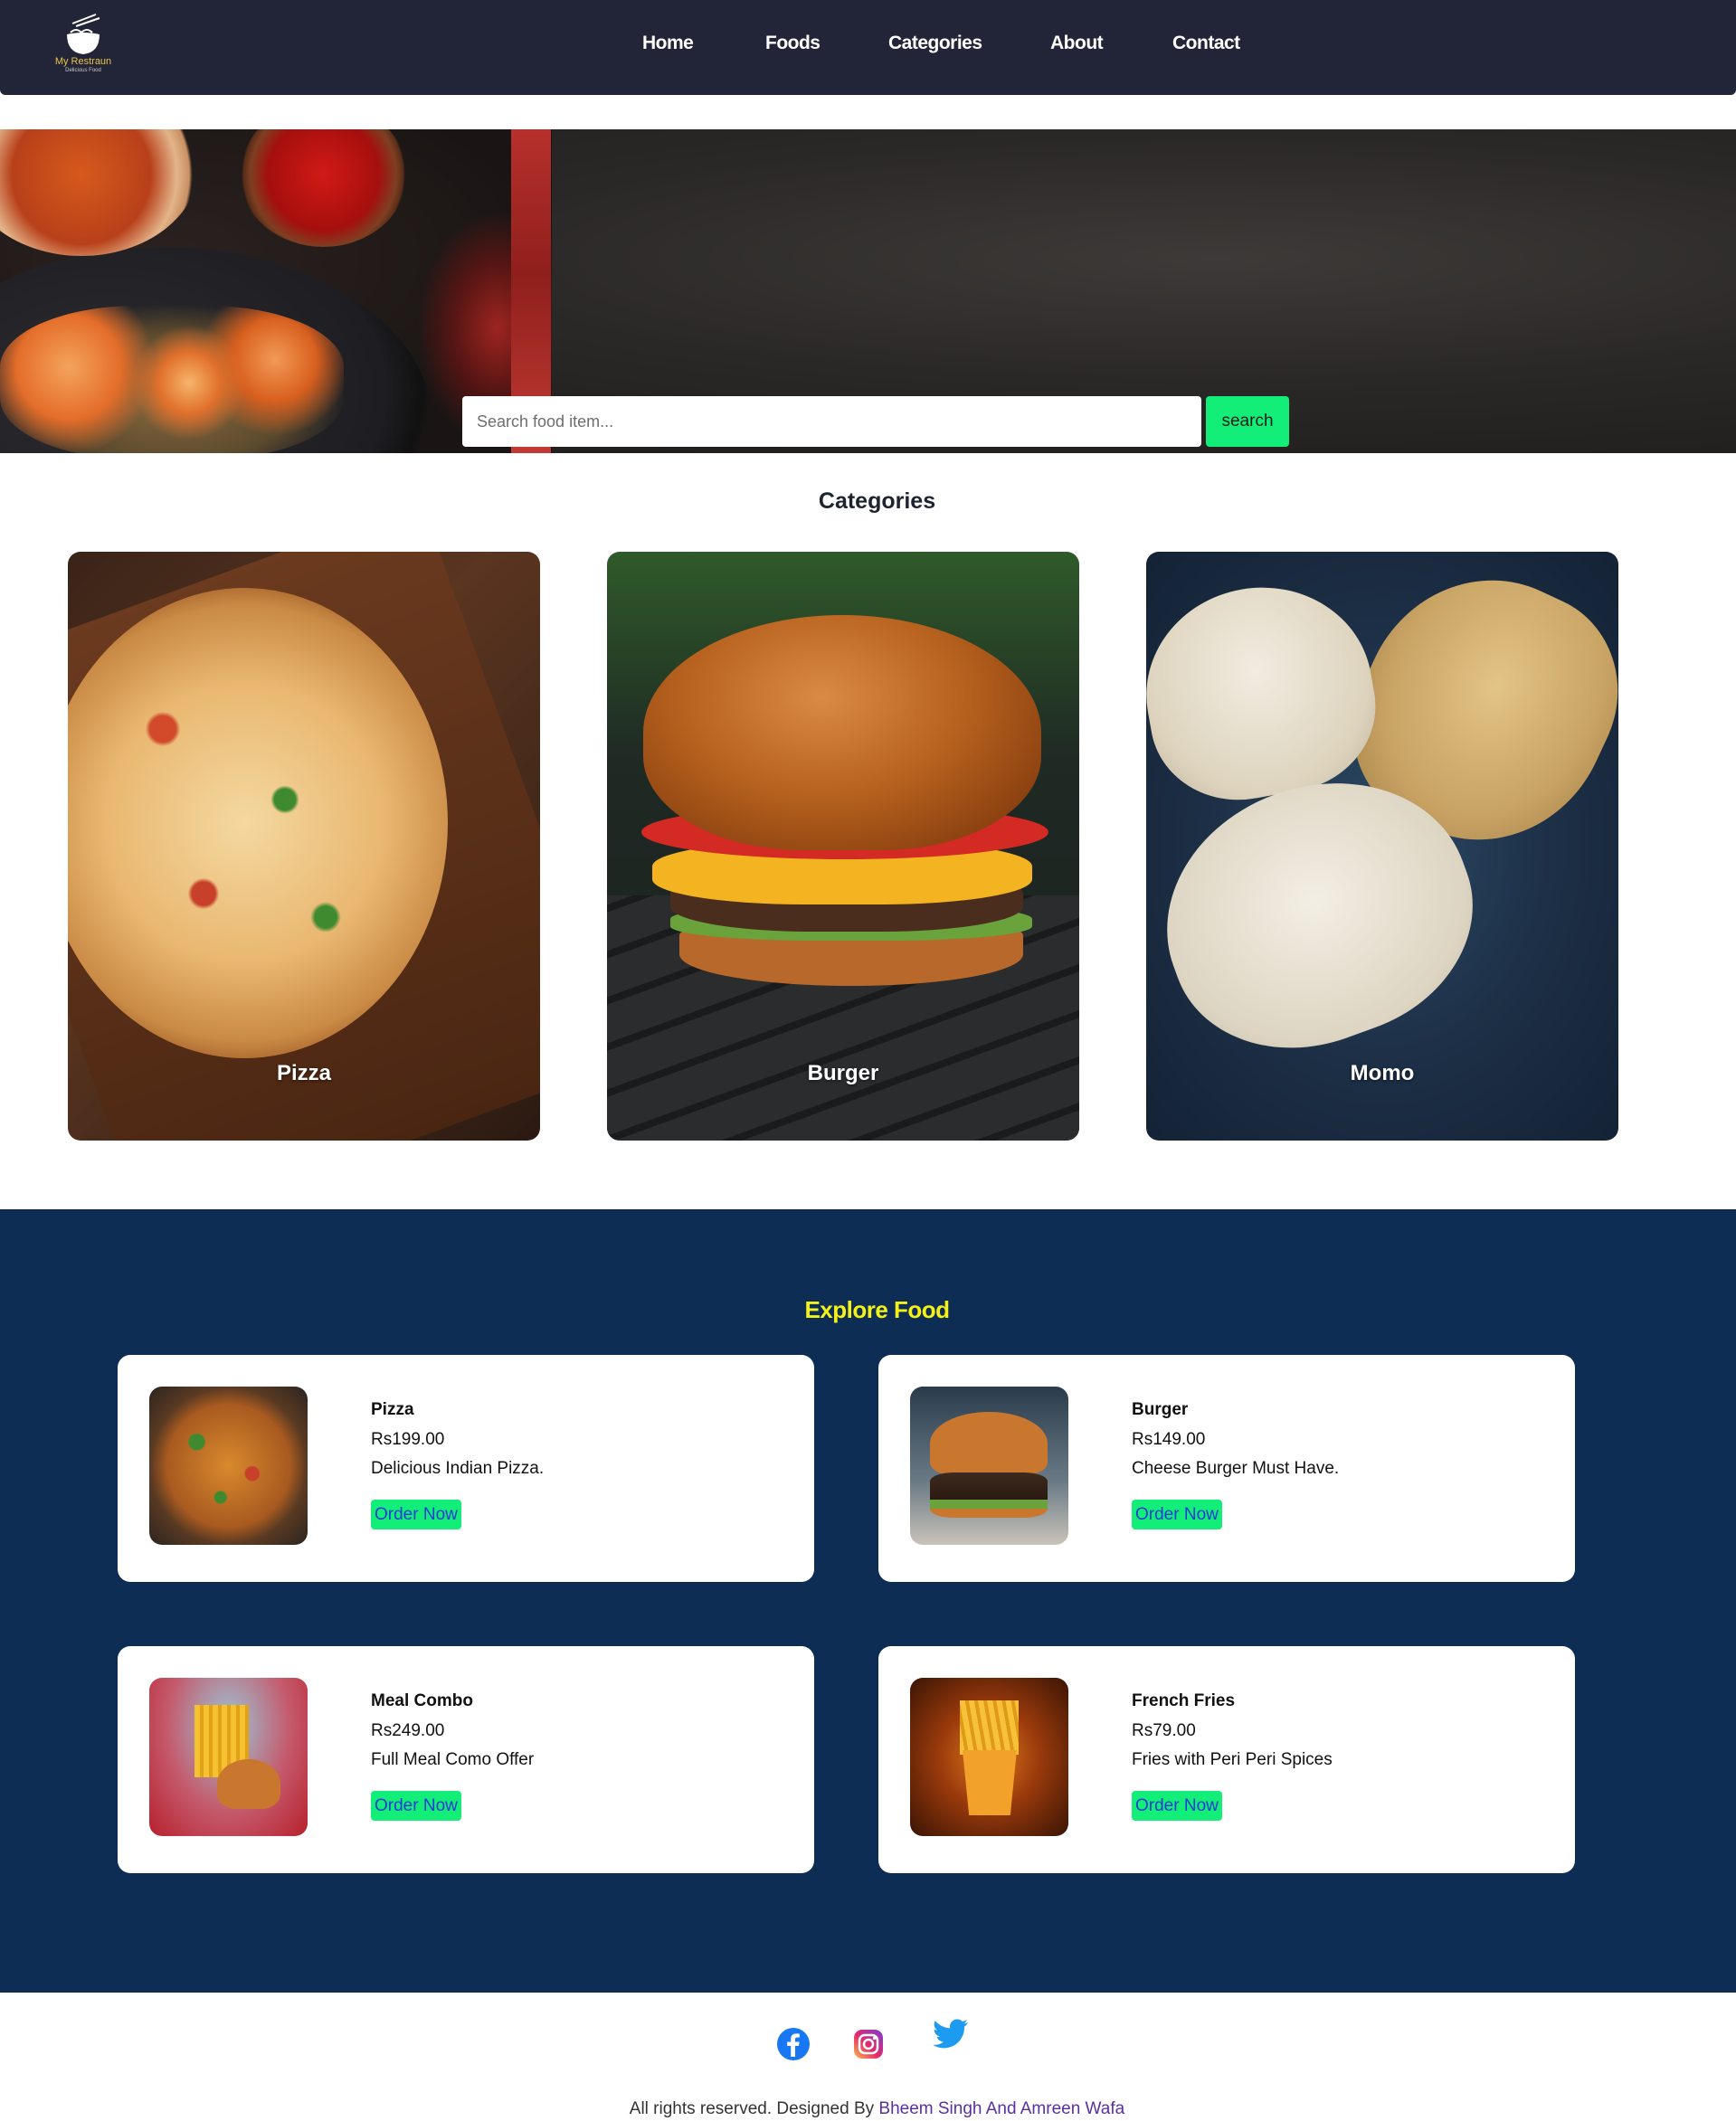 The height and width of the screenshot is (2121, 1736). What do you see at coordinates (877, 1309) in the screenshot?
I see `explore-heading: Explore Food` at bounding box center [877, 1309].